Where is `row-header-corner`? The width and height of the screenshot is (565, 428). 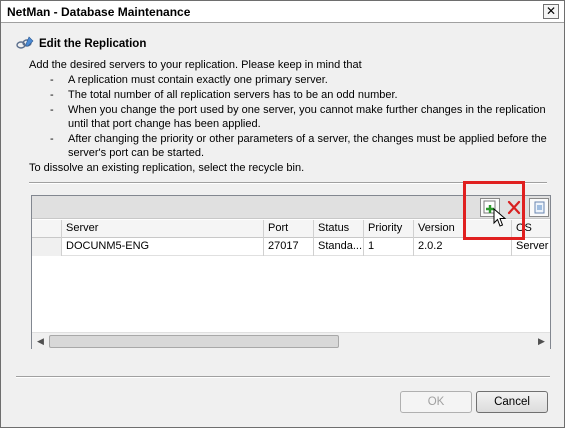 row-header-corner is located at coordinates (47, 229).